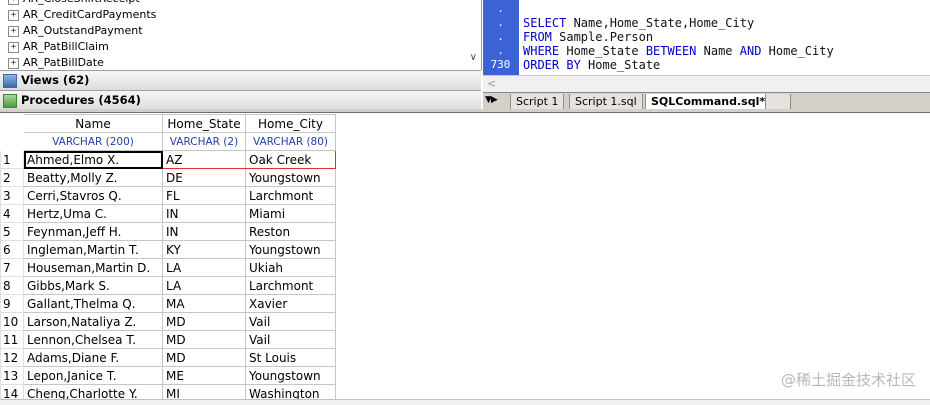  What do you see at coordinates (290, 357) in the screenshot?
I see `table-cell: St Louis` at bounding box center [290, 357].